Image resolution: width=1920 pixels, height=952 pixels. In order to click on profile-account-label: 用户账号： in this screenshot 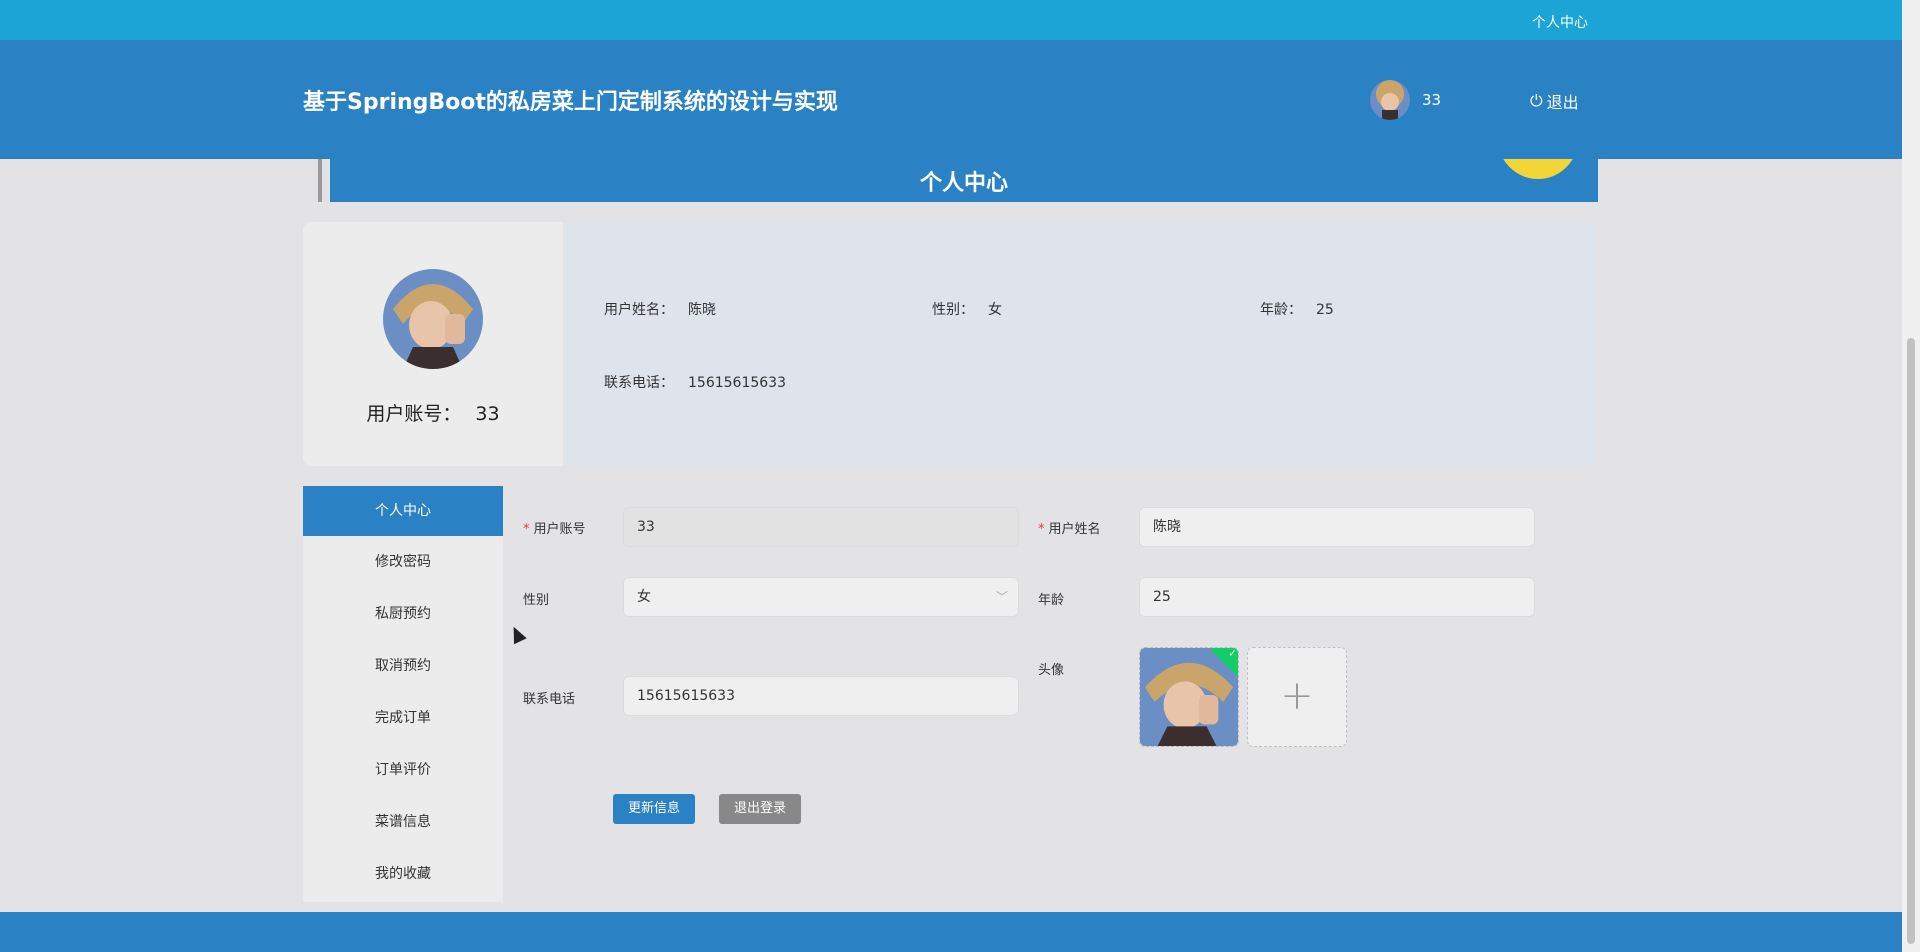, I will do `click(414, 414)`.